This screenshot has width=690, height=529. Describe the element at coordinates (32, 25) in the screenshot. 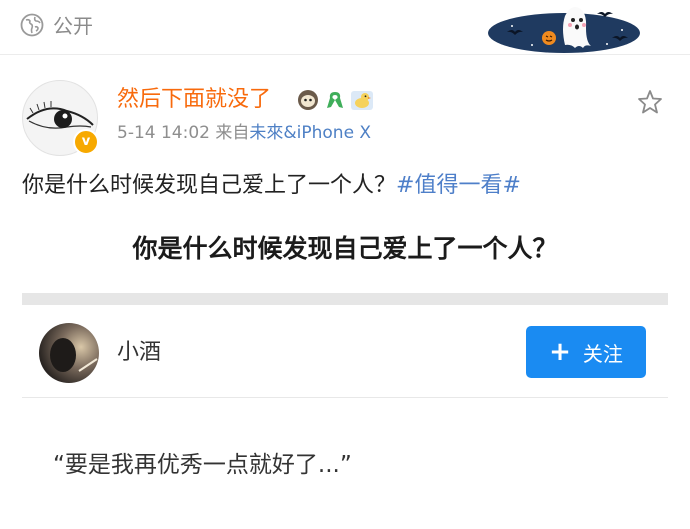

I see `globe-icon` at that location.